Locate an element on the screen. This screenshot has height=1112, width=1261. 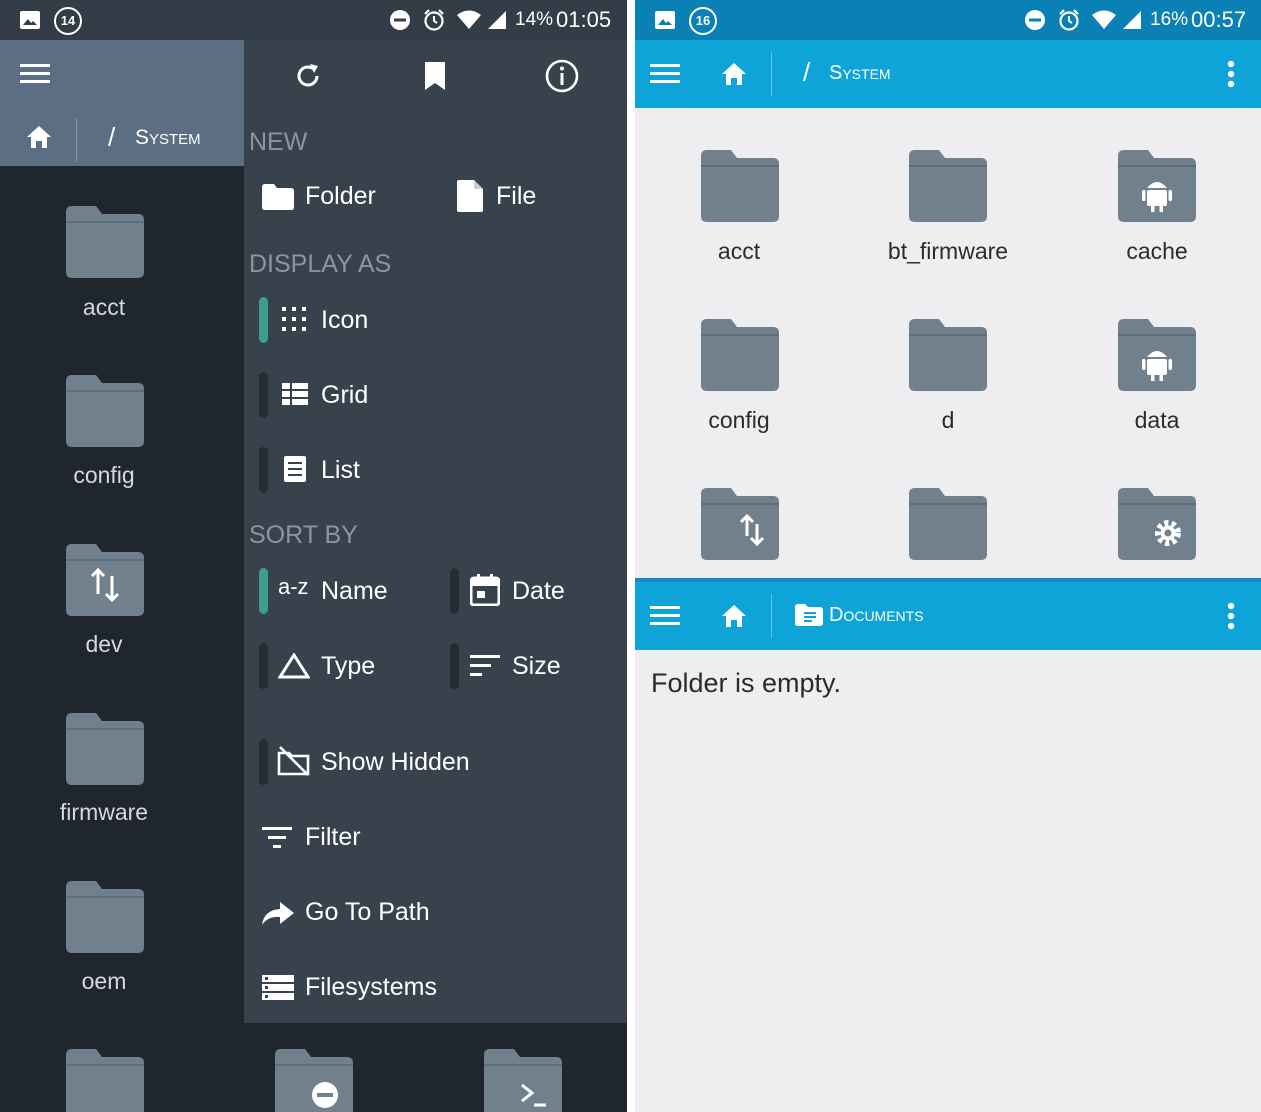
go-to-path-item: Go To Path is located at coordinates (412, 914).